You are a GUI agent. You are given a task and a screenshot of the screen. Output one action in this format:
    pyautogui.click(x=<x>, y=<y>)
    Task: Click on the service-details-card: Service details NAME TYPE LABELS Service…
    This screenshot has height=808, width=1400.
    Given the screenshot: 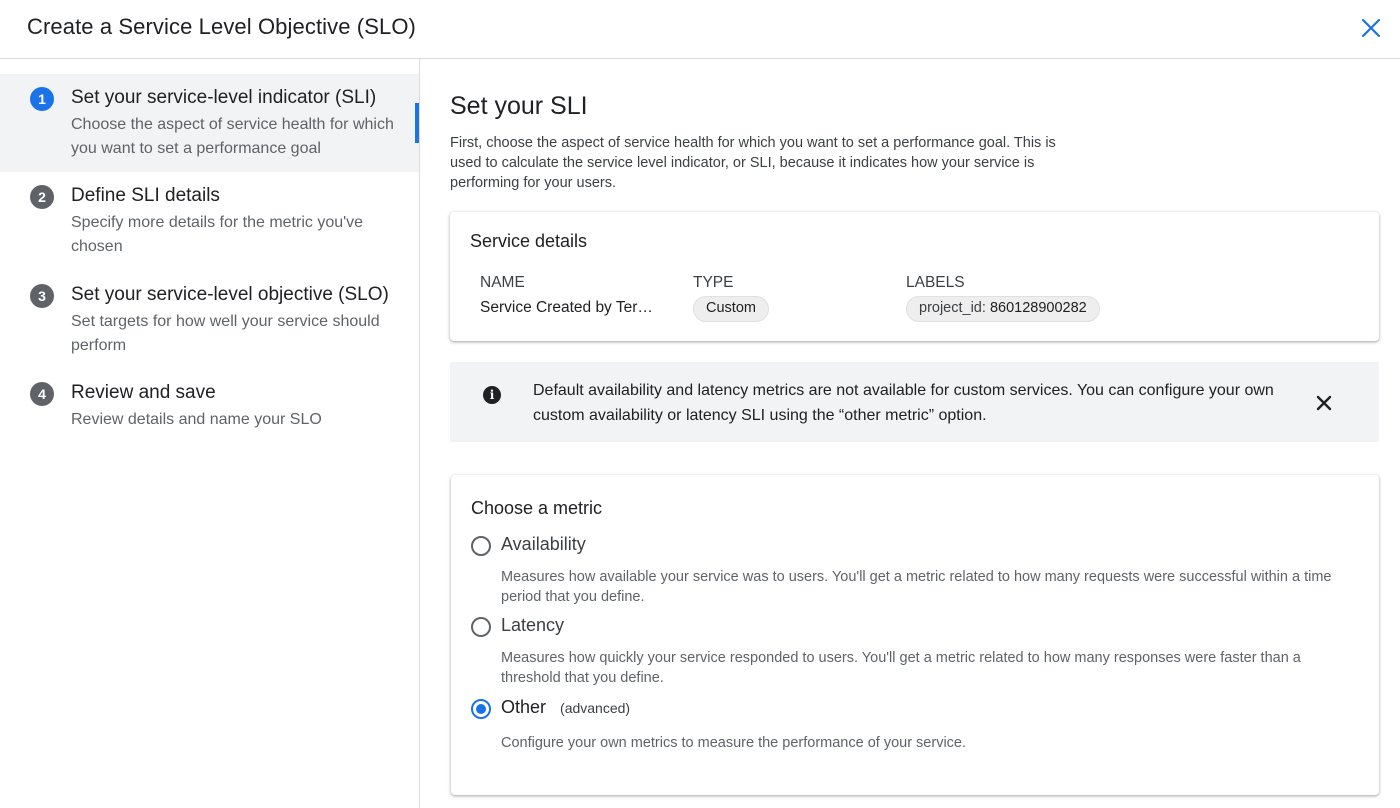 What is the action you would take?
    pyautogui.click(x=914, y=276)
    